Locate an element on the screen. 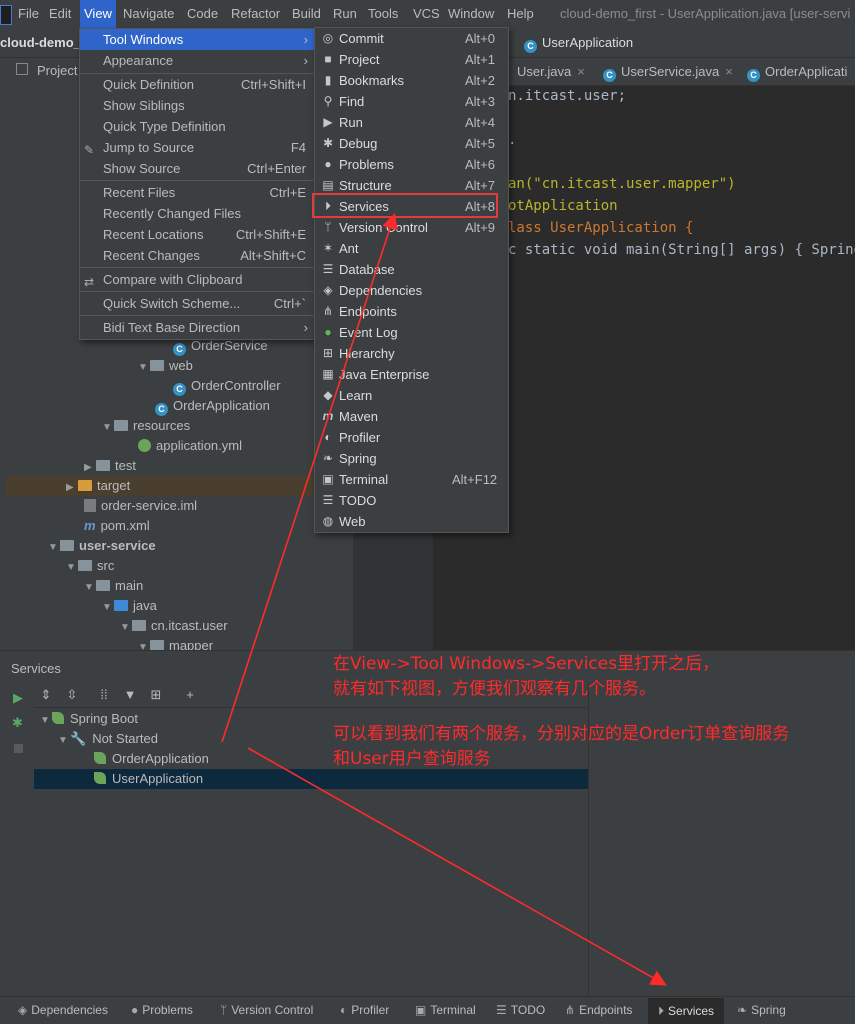 The height and width of the screenshot is (1024, 855). tree-item: ▼ src is located at coordinates (90, 566).